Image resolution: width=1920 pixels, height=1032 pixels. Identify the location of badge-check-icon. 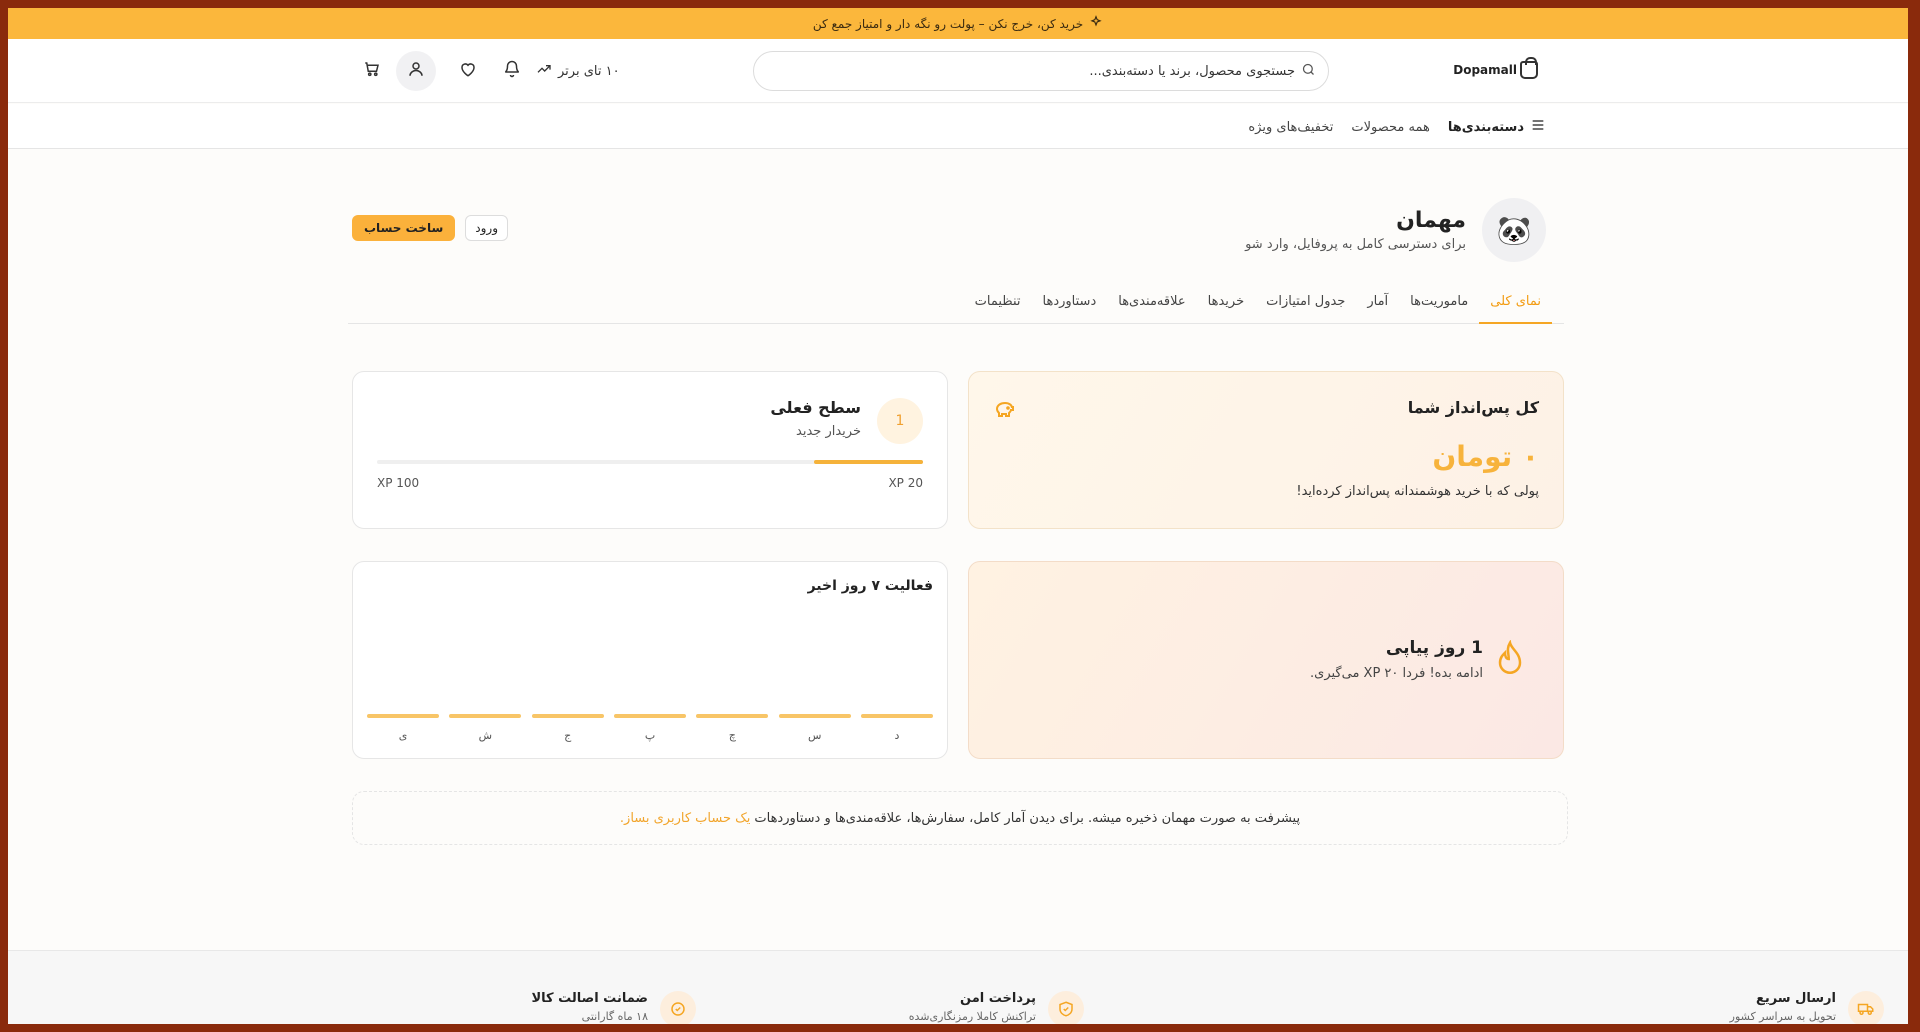
(678, 1007).